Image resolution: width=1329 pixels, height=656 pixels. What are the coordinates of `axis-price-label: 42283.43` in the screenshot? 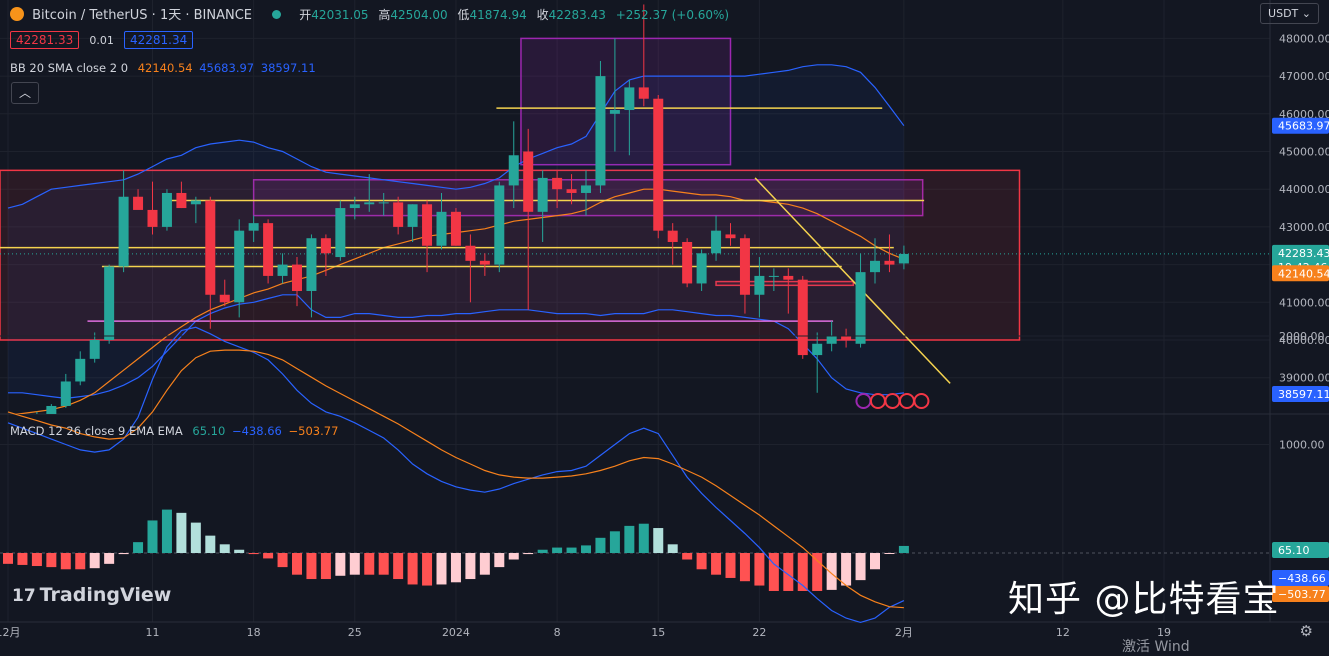 It's located at (1303, 253).